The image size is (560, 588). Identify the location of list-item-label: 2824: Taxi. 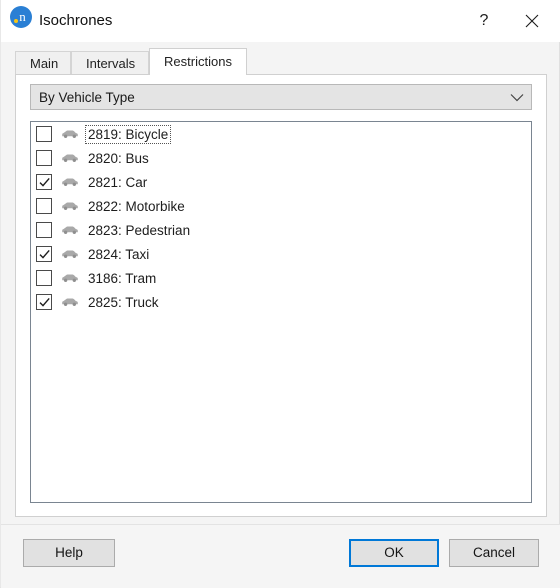
(119, 254).